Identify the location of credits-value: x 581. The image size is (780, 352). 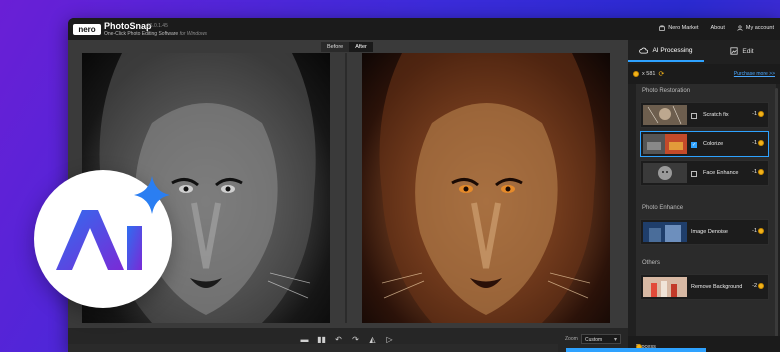
(649, 74).